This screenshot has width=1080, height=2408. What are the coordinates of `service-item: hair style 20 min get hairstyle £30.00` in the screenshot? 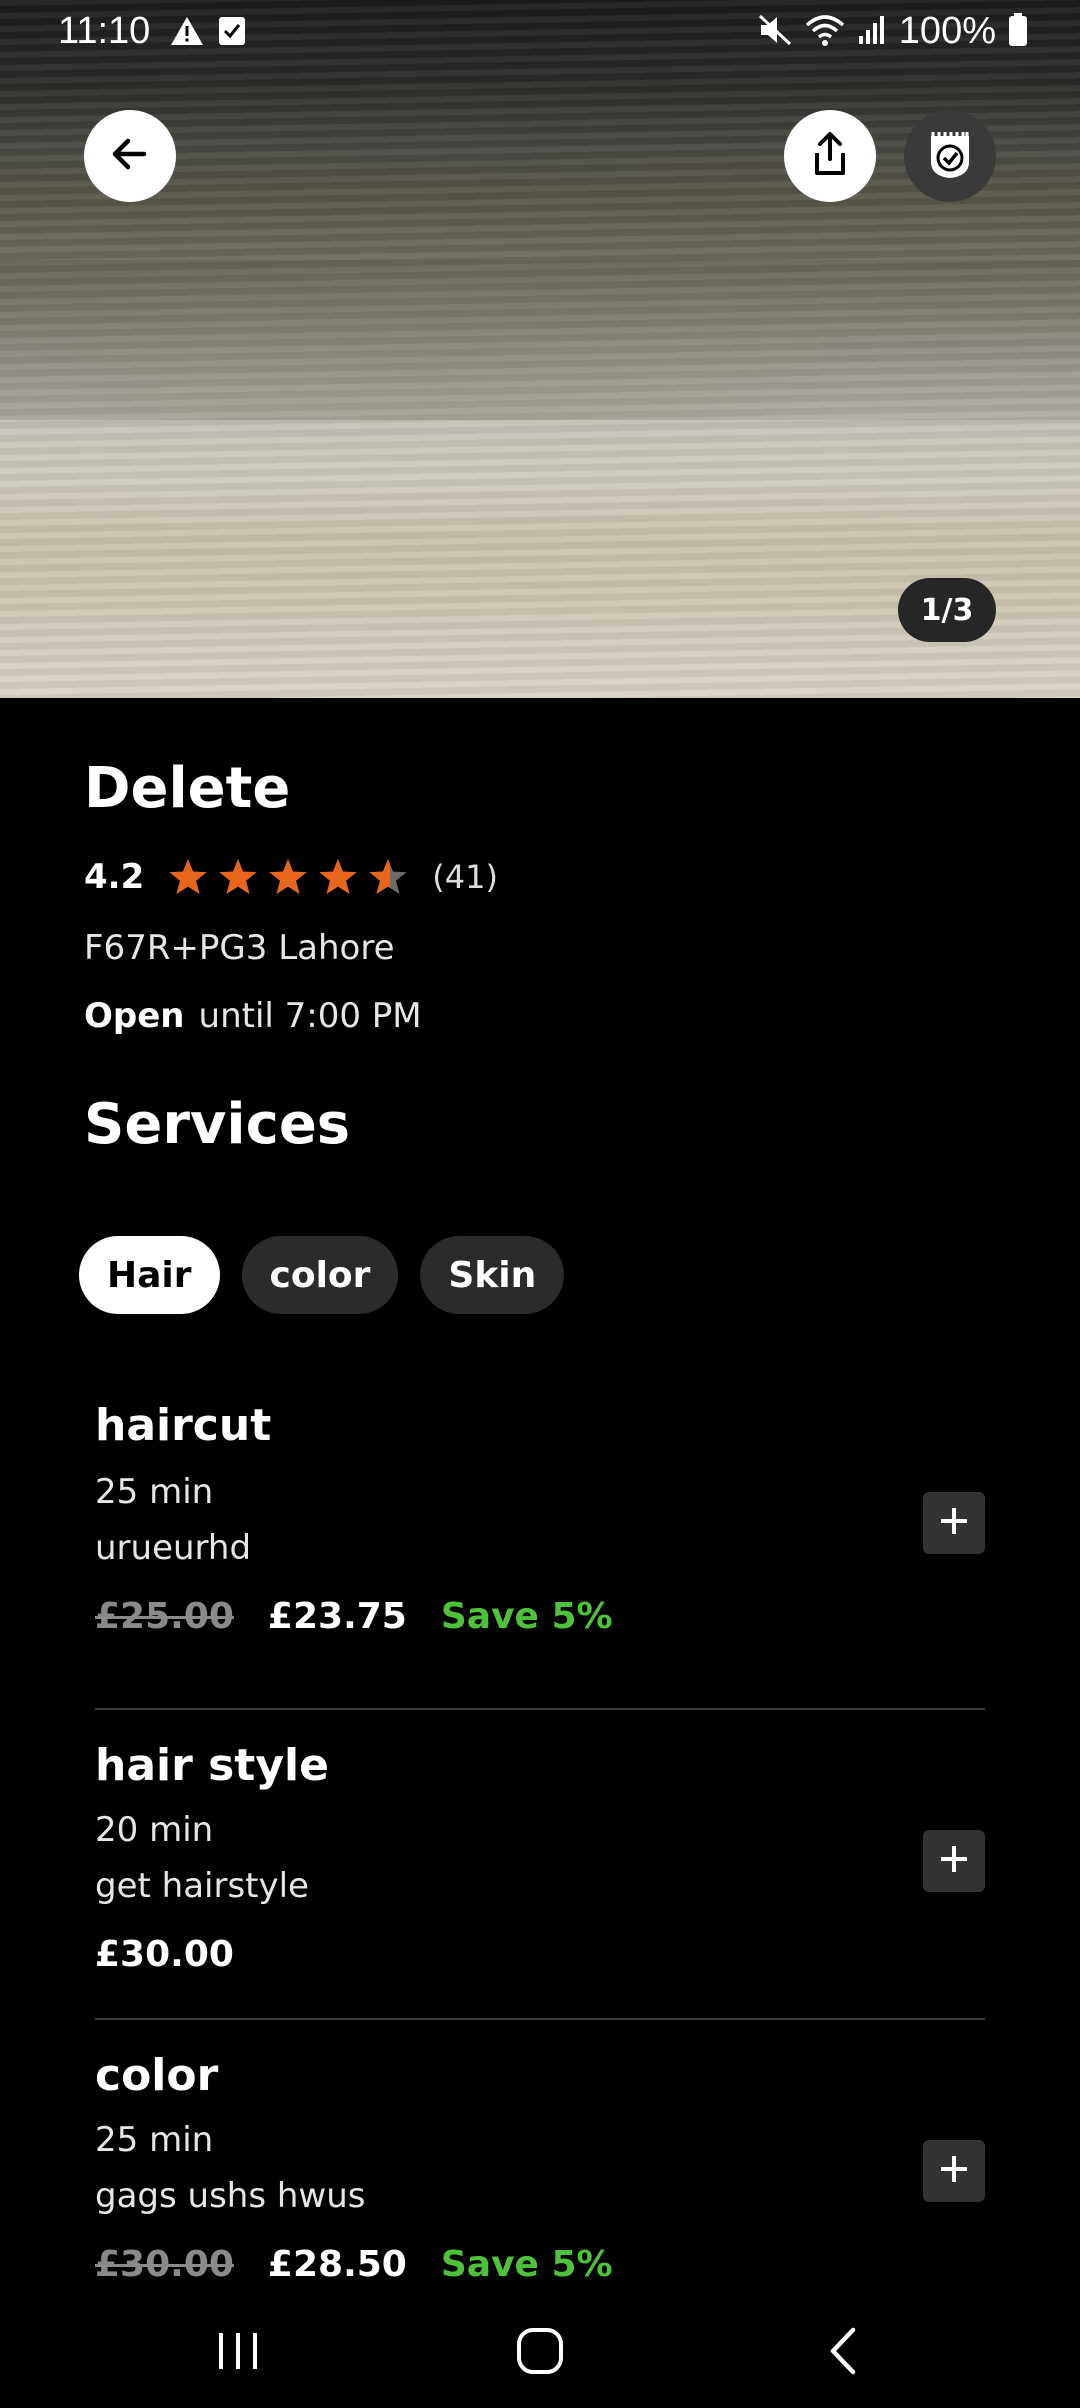 It's located at (540, 1863).